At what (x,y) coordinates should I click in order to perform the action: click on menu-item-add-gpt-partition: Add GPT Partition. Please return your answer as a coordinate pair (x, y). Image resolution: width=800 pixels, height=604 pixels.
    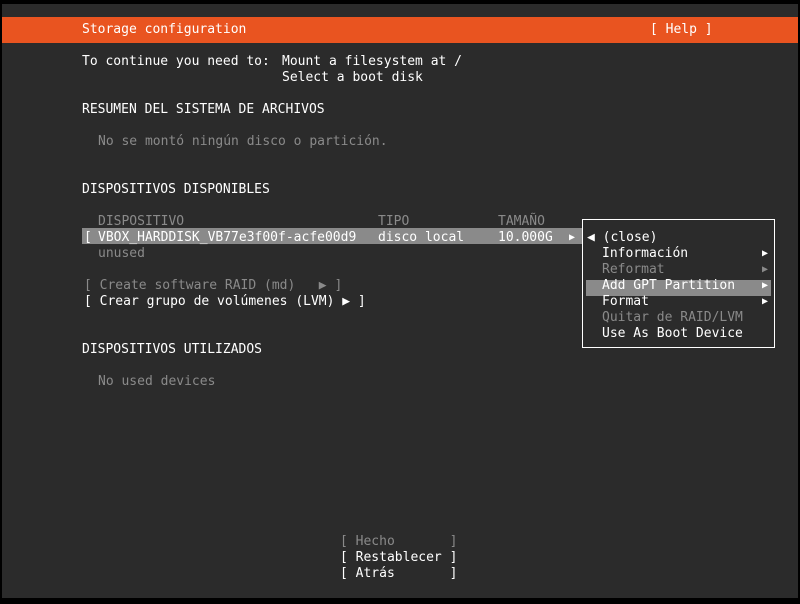
    Looking at the image, I should click on (668, 286).